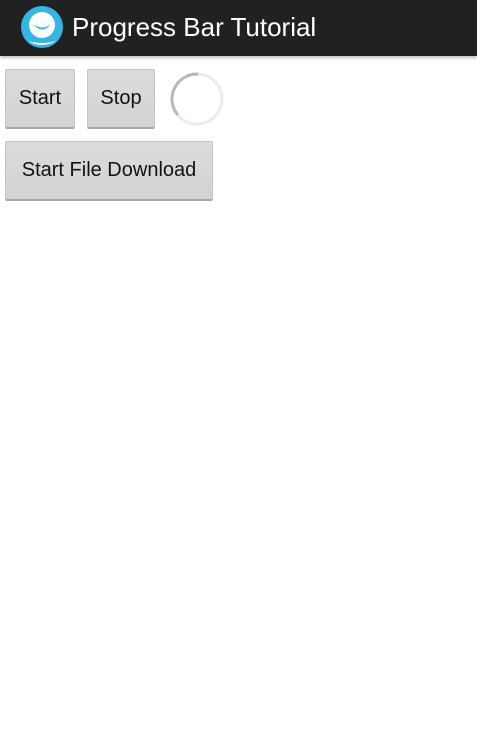  Describe the element at coordinates (109, 171) in the screenshot. I see `start-file-download-button: Start File Download` at that location.